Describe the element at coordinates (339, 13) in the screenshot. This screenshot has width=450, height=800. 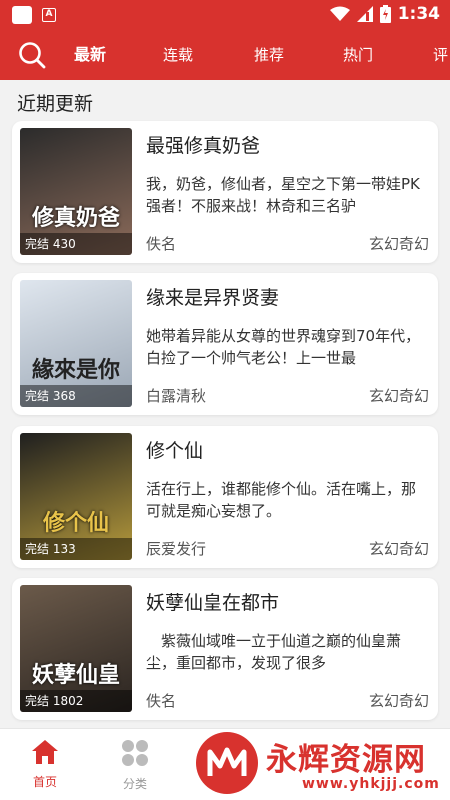
I see `wifi-icon` at that location.